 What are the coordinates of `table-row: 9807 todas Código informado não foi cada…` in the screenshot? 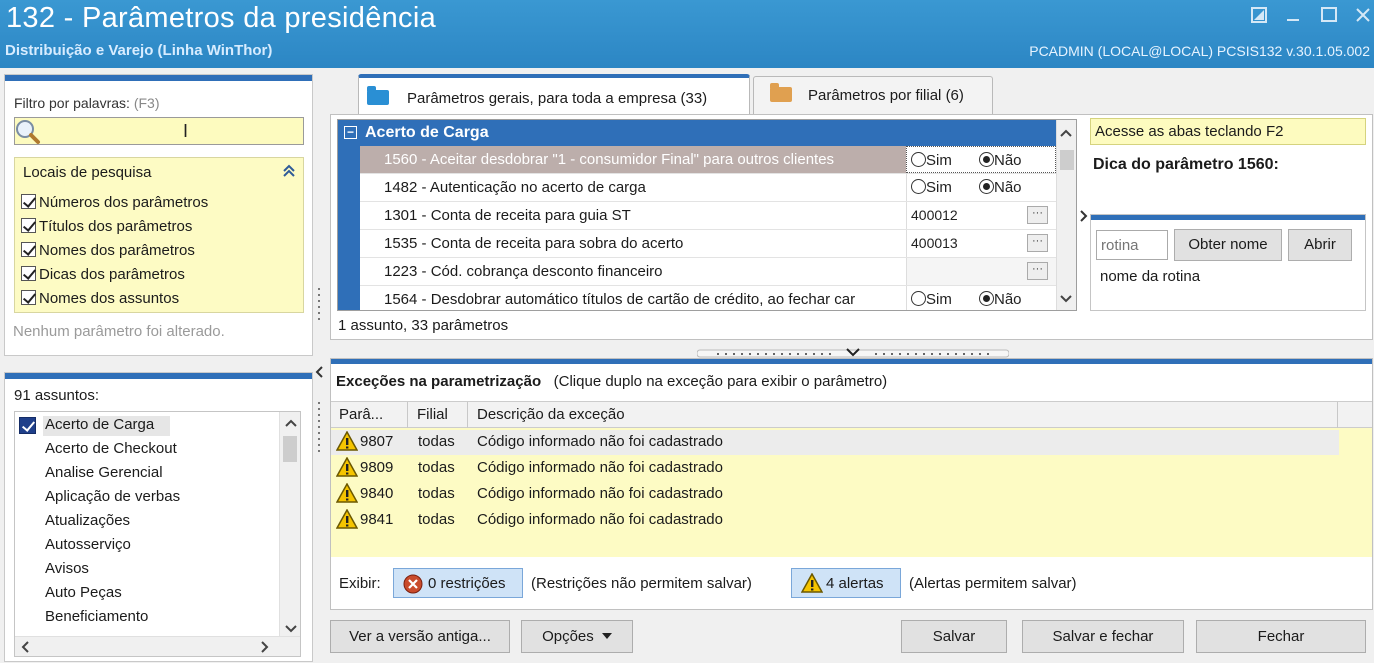 It's located at (835, 442).